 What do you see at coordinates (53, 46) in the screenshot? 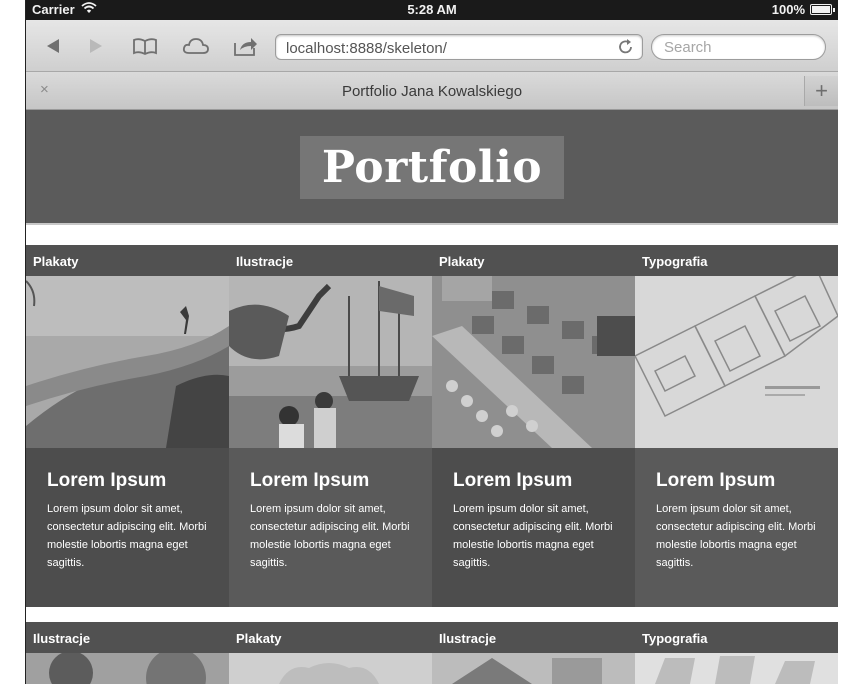
I see `back-icon` at bounding box center [53, 46].